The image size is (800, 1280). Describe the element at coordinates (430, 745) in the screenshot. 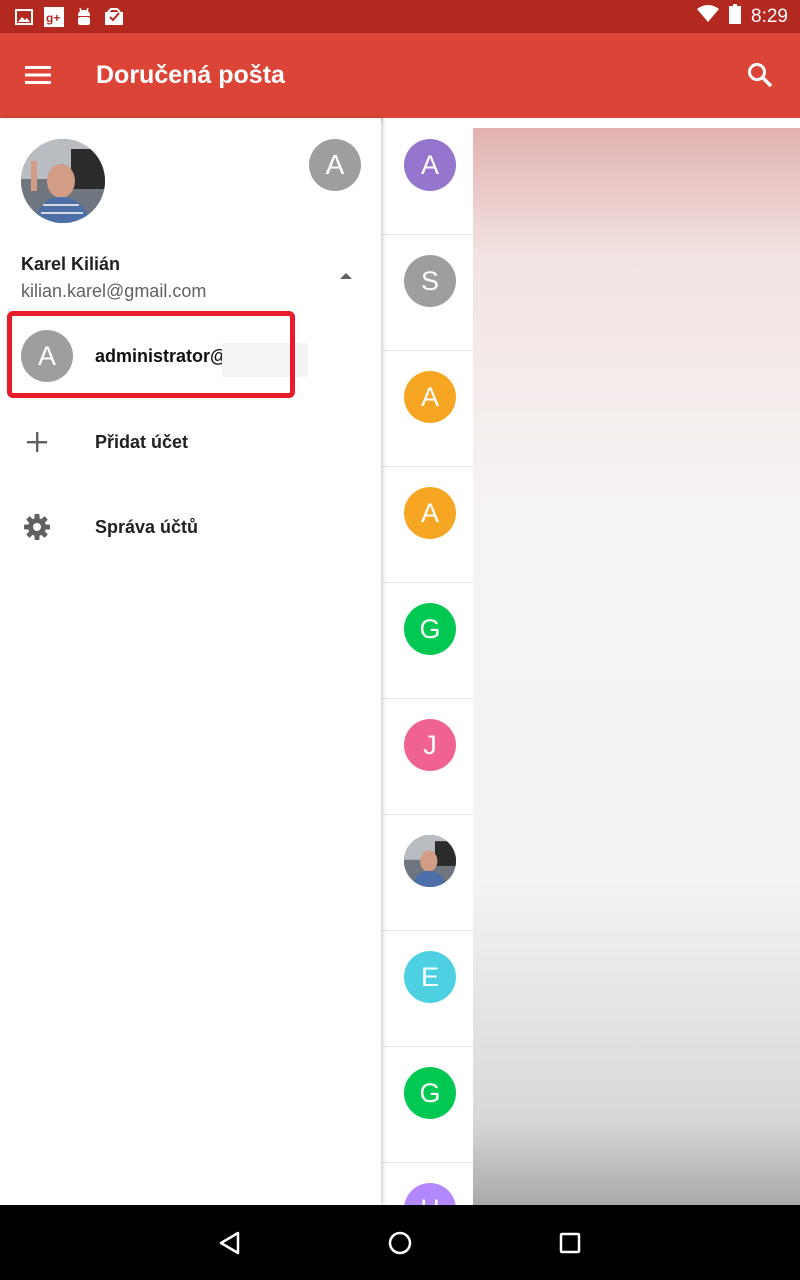

I see `sender-avatar: J` at that location.